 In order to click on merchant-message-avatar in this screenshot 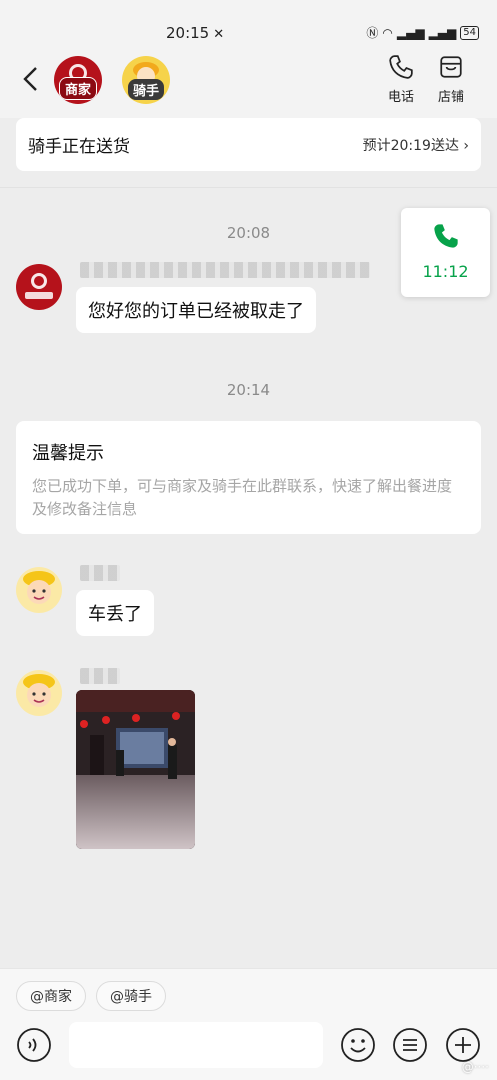, I will do `click(39, 287)`.